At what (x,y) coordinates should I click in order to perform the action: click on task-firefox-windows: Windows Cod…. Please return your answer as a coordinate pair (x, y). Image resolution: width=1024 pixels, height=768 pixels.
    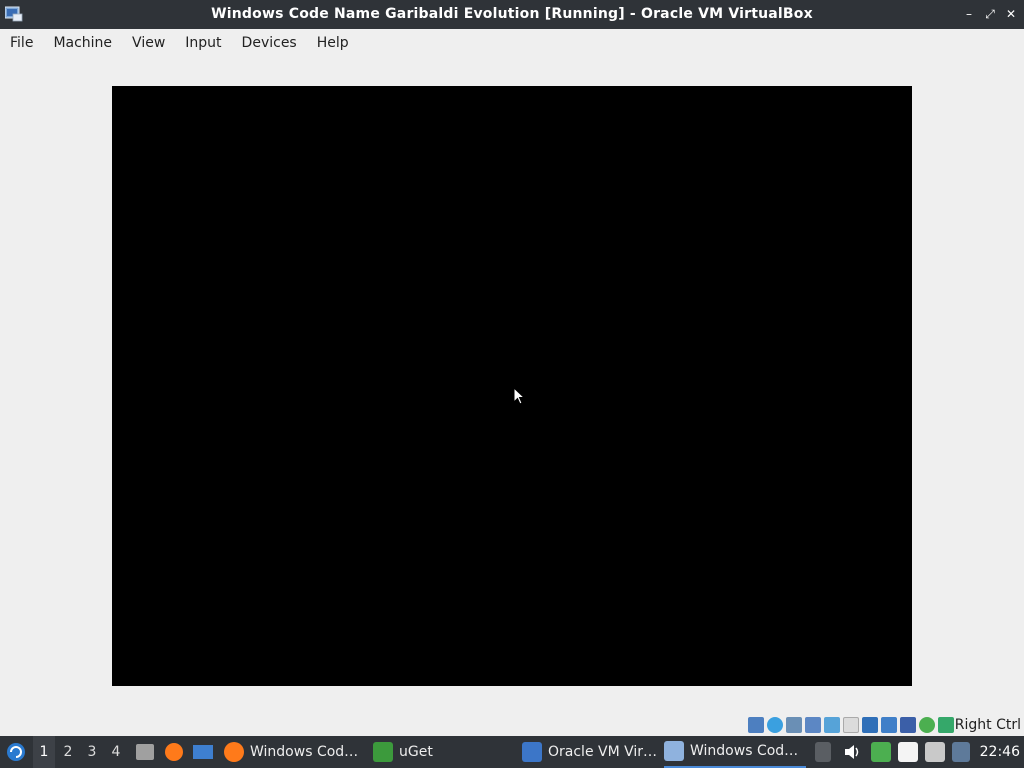
    Looking at the image, I should click on (291, 752).